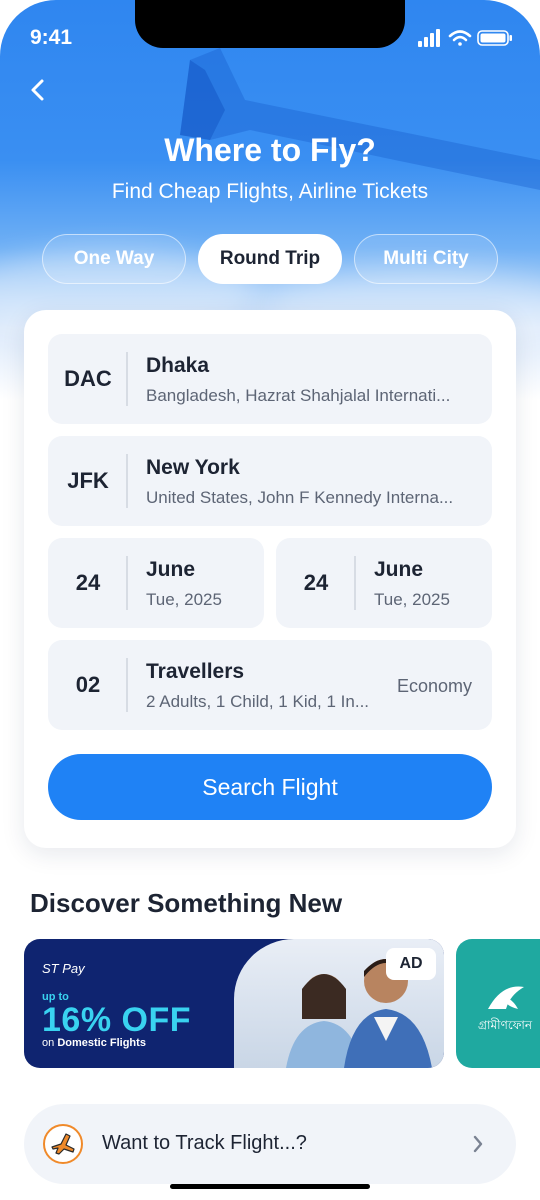 The height and width of the screenshot is (1200, 540). I want to click on track-flight-button: Want to Track Flight...?, so click(270, 1144).